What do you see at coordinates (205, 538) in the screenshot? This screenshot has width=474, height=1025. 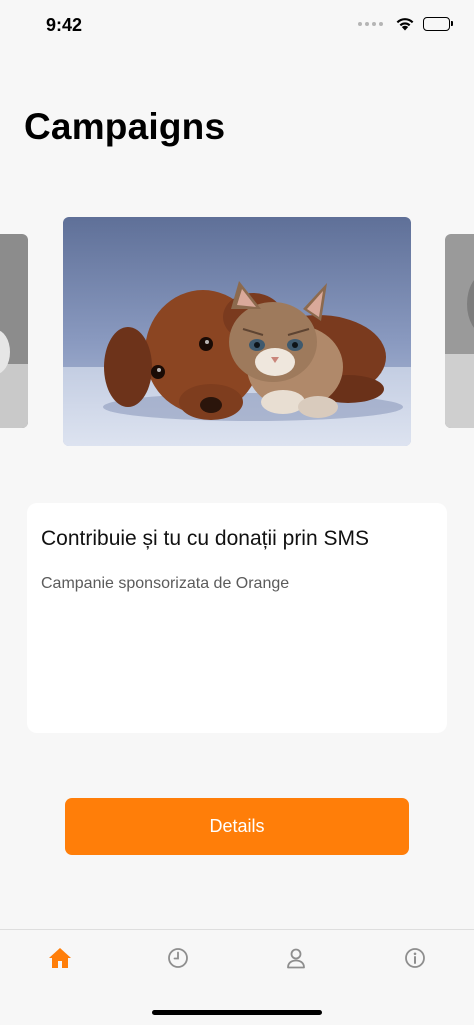 I see `campaign-title: Contribuie și tu cu donații prin SMS` at bounding box center [205, 538].